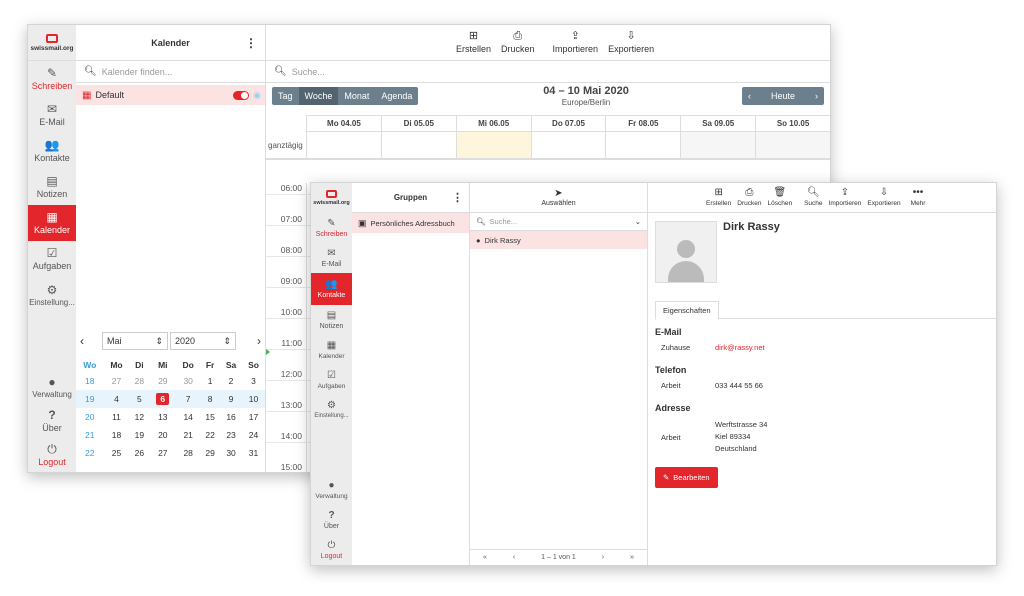 The height and width of the screenshot is (596, 1024). What do you see at coordinates (783, 96) in the screenshot?
I see `today-button: Heute` at bounding box center [783, 96].